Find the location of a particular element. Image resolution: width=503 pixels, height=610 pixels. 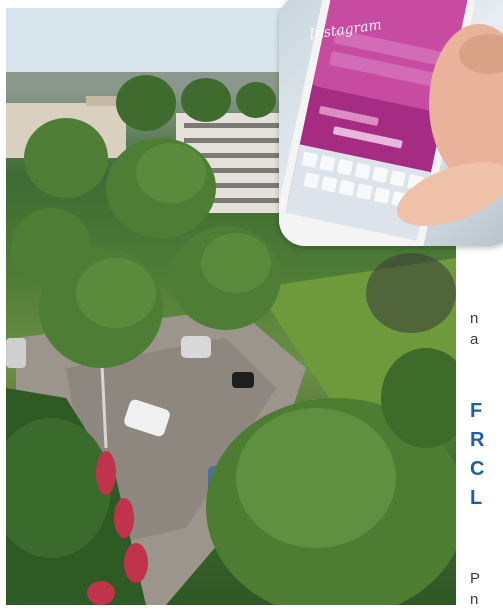

heading-line-3: C is located at coordinates (477, 469).